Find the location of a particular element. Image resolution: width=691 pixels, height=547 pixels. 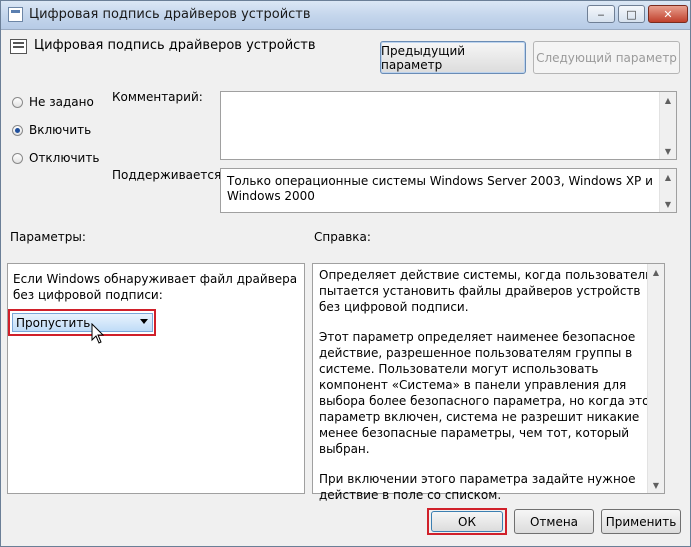

combo-value: Пропустить is located at coordinates (53, 322).